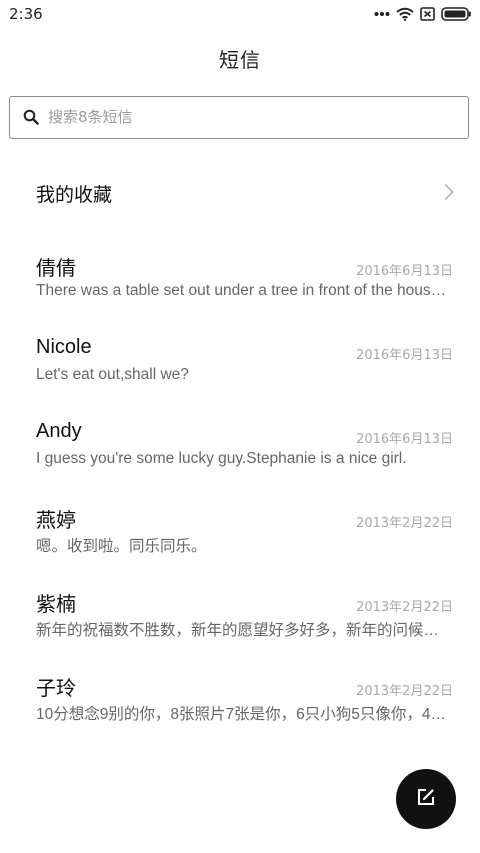  Describe the element at coordinates (427, 14) in the screenshot. I see `no-sim-icon` at that location.